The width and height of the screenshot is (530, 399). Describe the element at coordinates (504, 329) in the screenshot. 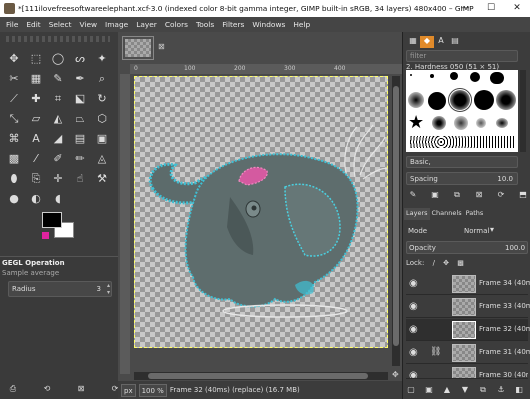

I see `layer-name: Frame 32 (40ms)` at that location.